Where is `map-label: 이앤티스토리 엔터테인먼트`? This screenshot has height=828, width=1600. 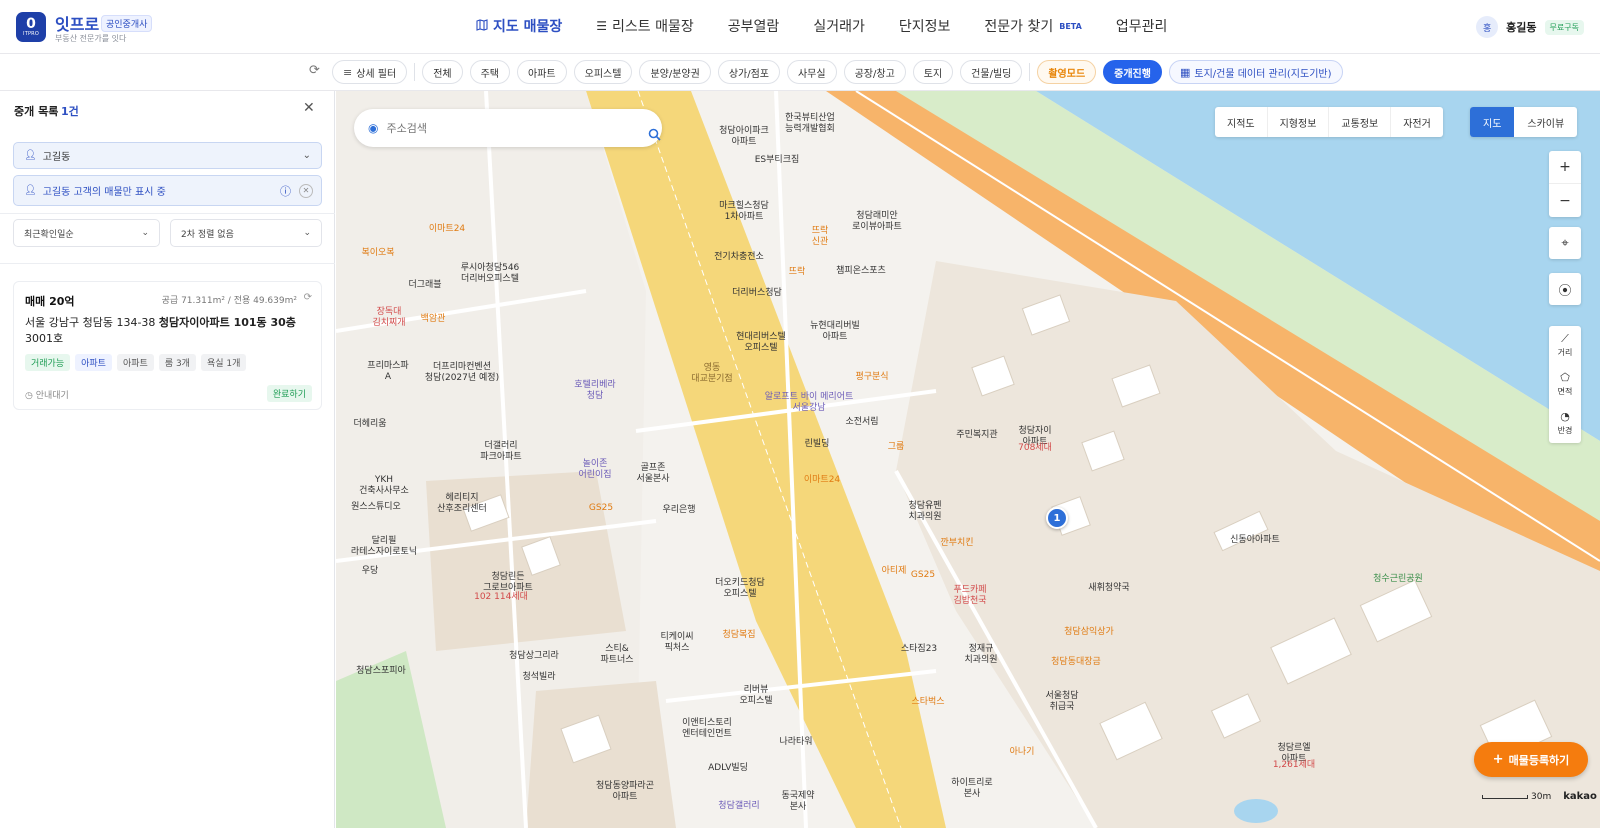 map-label: 이앤티스토리 엔터테인먼트 is located at coordinates (707, 729).